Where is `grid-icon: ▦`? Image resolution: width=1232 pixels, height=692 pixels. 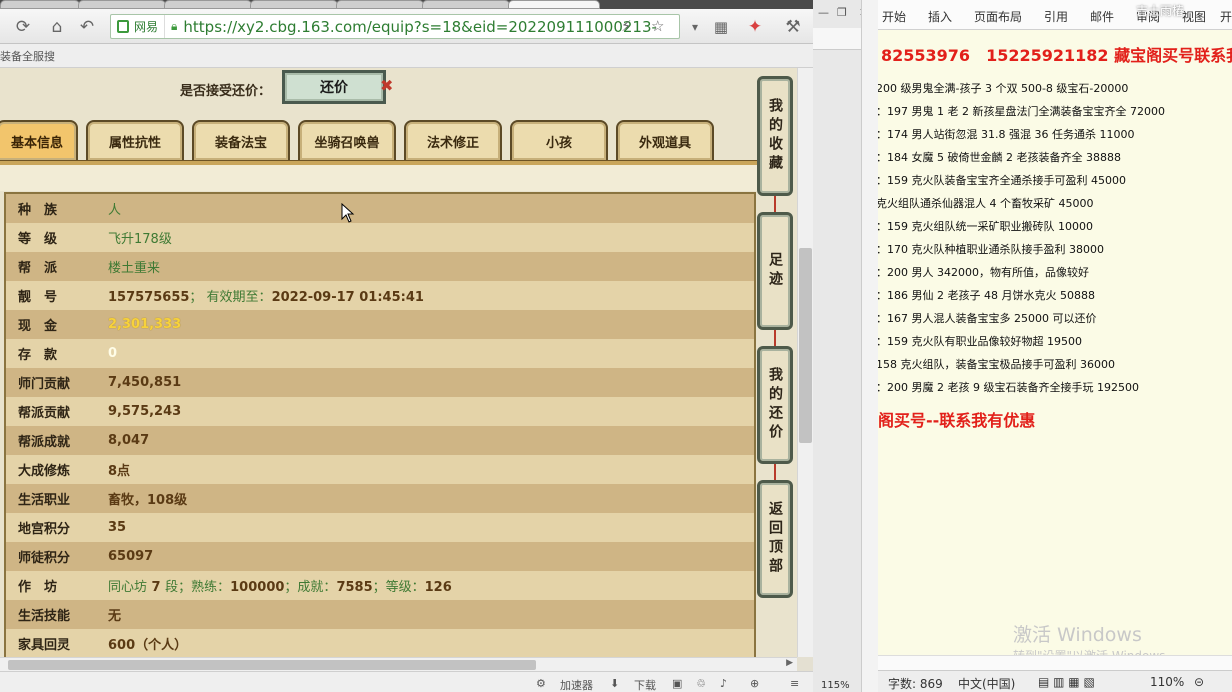 grid-icon: ▦ is located at coordinates (721, 27).